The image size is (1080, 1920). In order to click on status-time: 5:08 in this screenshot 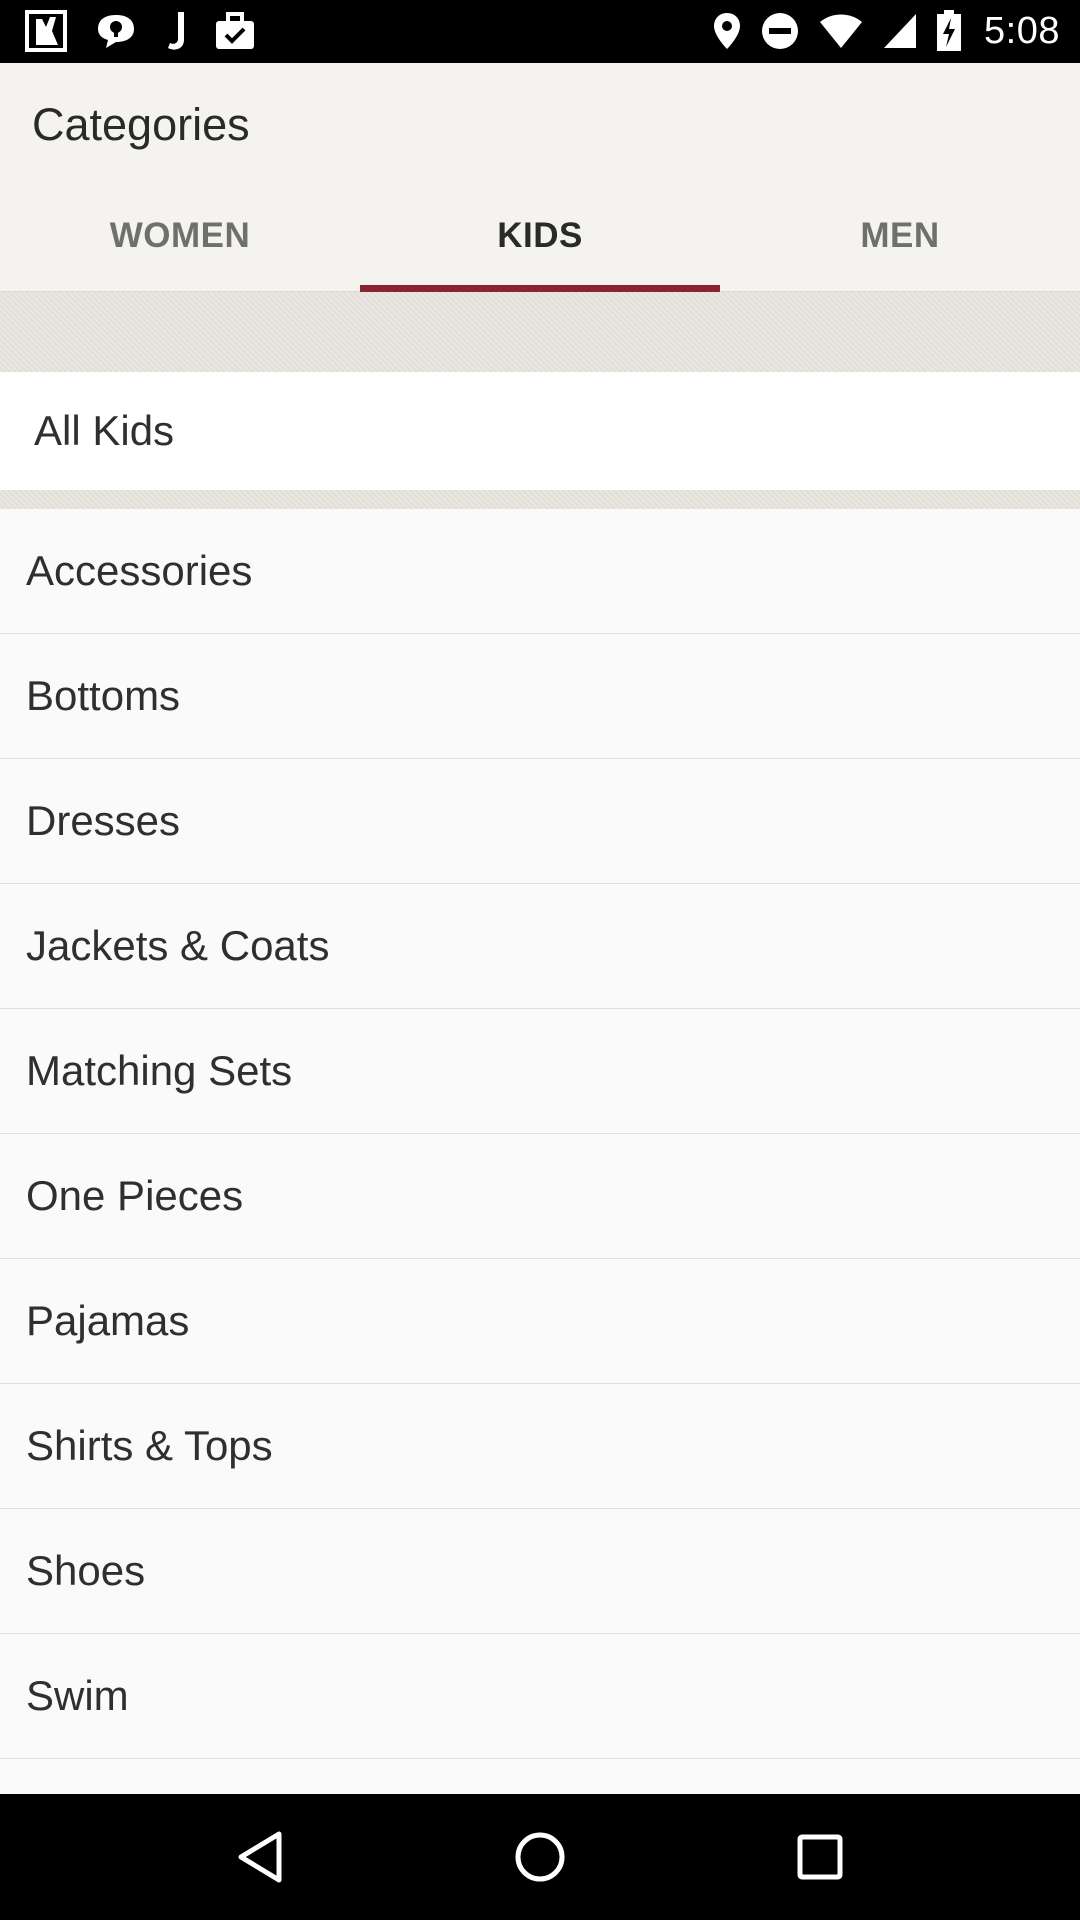, I will do `click(1022, 30)`.